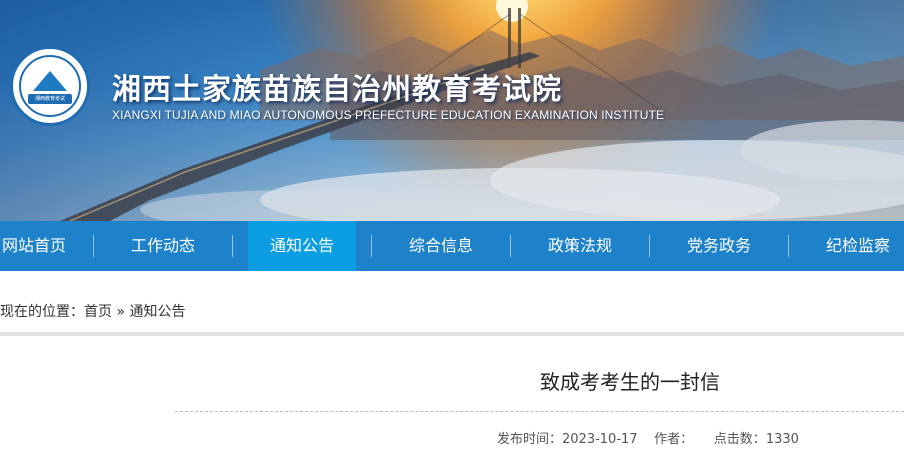  Describe the element at coordinates (600, 439) in the screenshot. I see `publish-date: 2023-10-17` at that location.